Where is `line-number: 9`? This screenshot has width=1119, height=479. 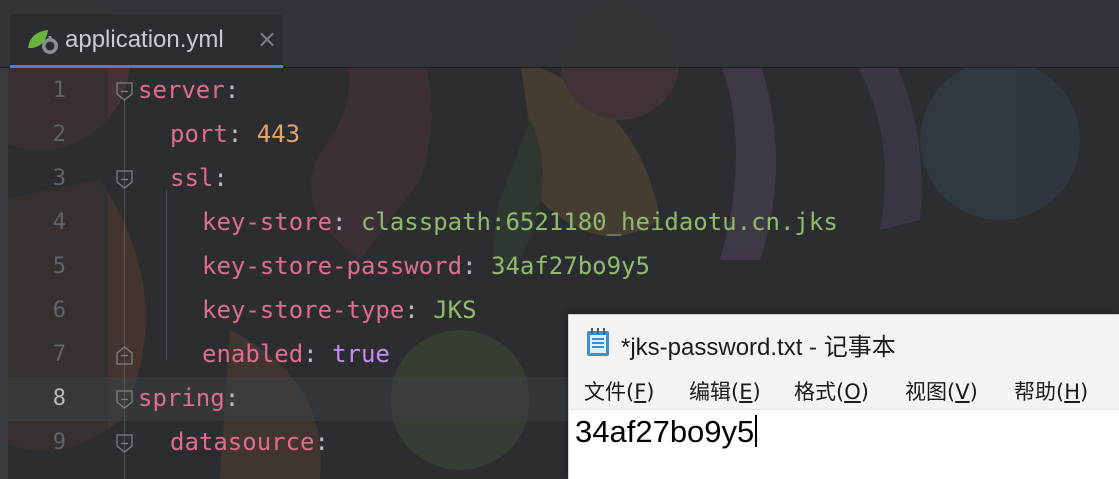 line-number: 9 is located at coordinates (59, 442).